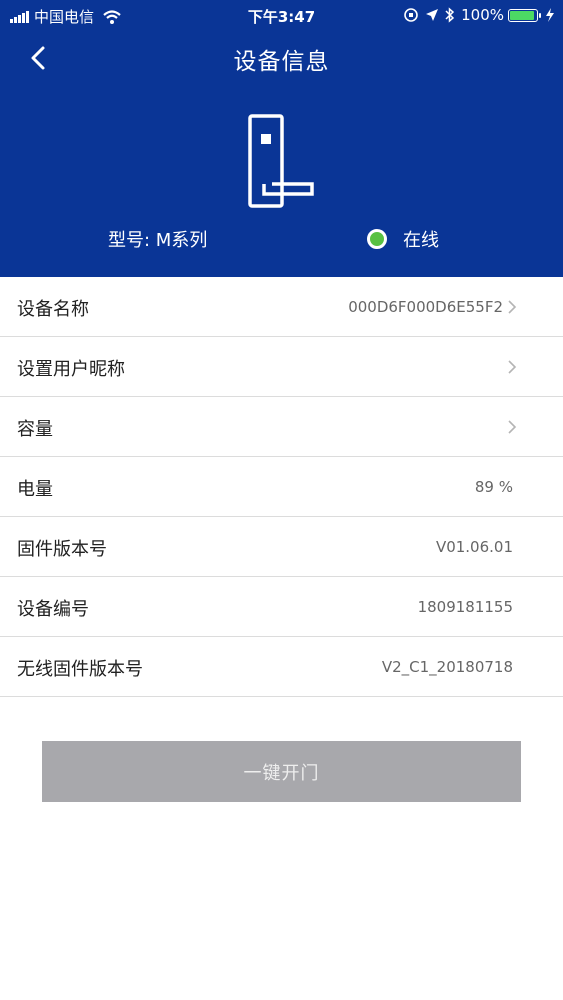 Image resolution: width=563 pixels, height=1000 pixels. What do you see at coordinates (281, 667) in the screenshot?
I see `row-wireless-firmware-version: 无线固件版本号 V2_C1_20180718` at bounding box center [281, 667].